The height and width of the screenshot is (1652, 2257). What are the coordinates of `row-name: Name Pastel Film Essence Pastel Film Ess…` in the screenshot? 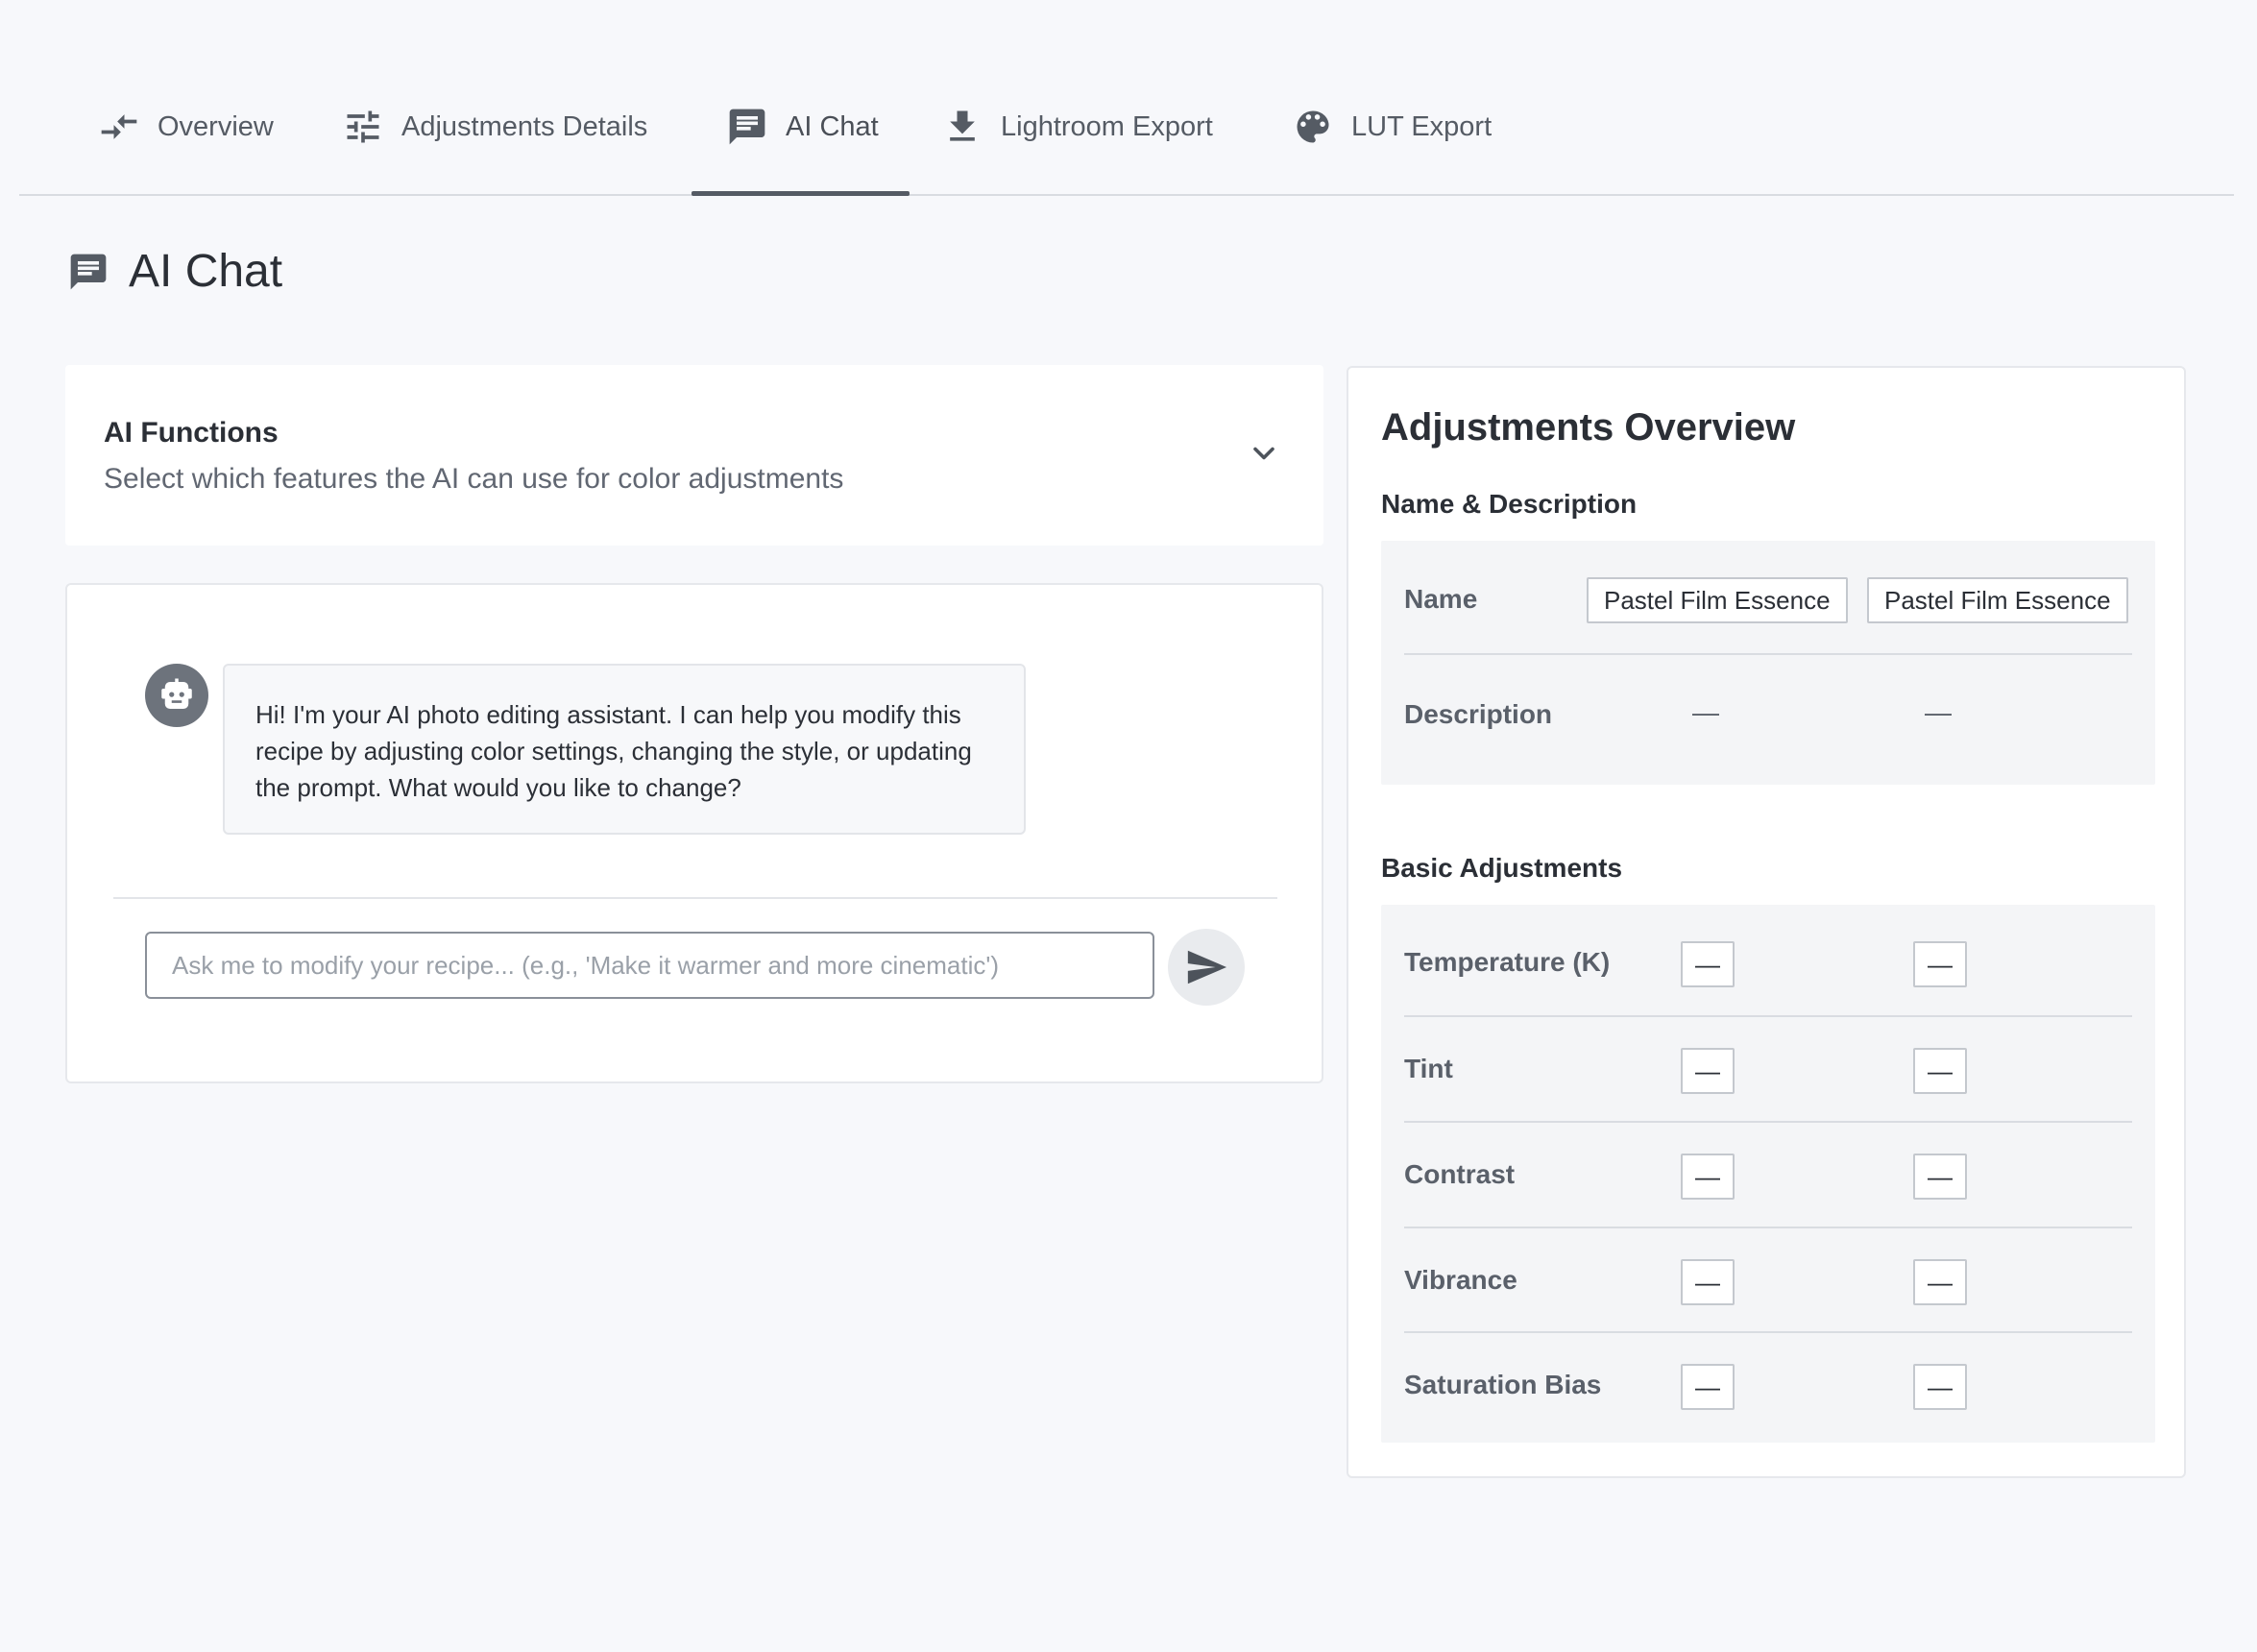 It's located at (1768, 598).